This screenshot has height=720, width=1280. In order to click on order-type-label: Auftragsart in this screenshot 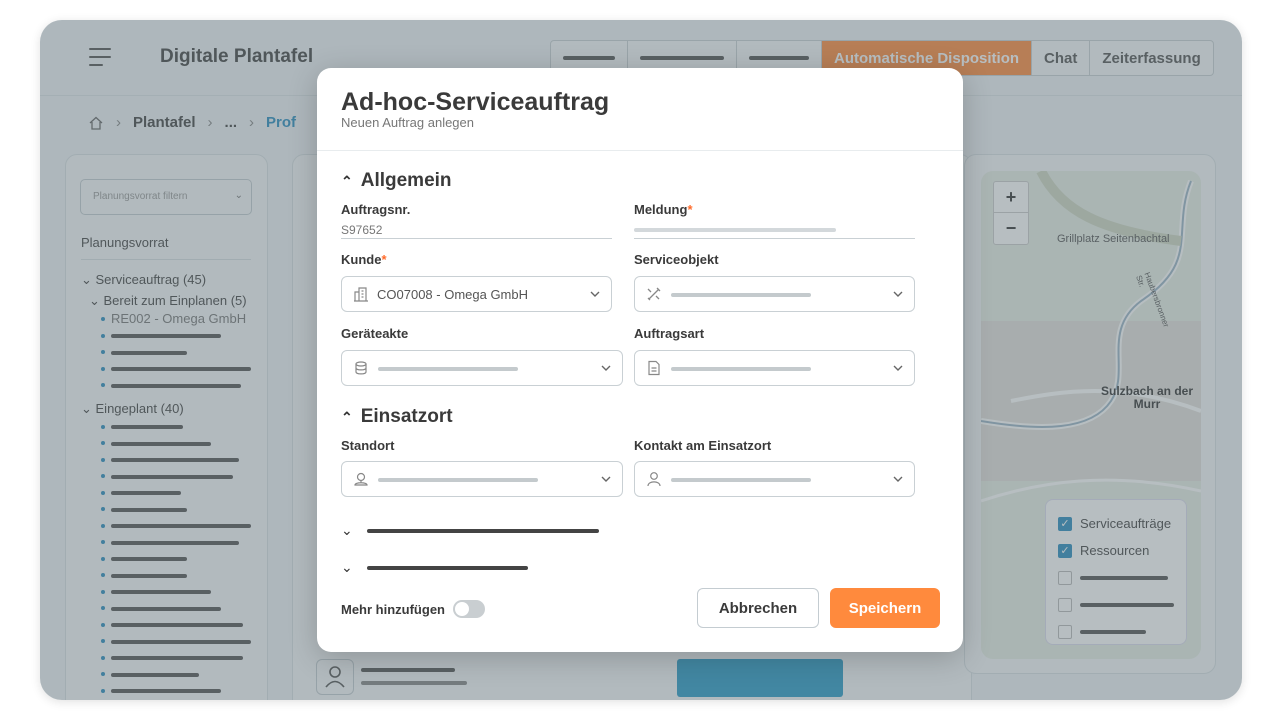, I will do `click(669, 333)`.